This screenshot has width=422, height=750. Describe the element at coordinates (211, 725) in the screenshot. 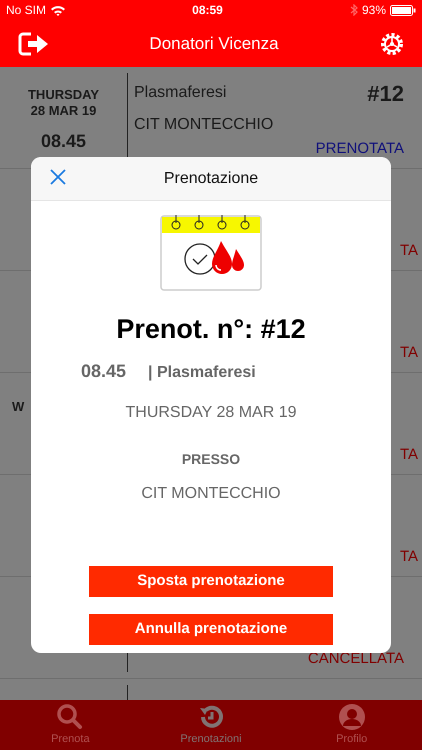

I see `tab-item: Prenotazioni` at that location.